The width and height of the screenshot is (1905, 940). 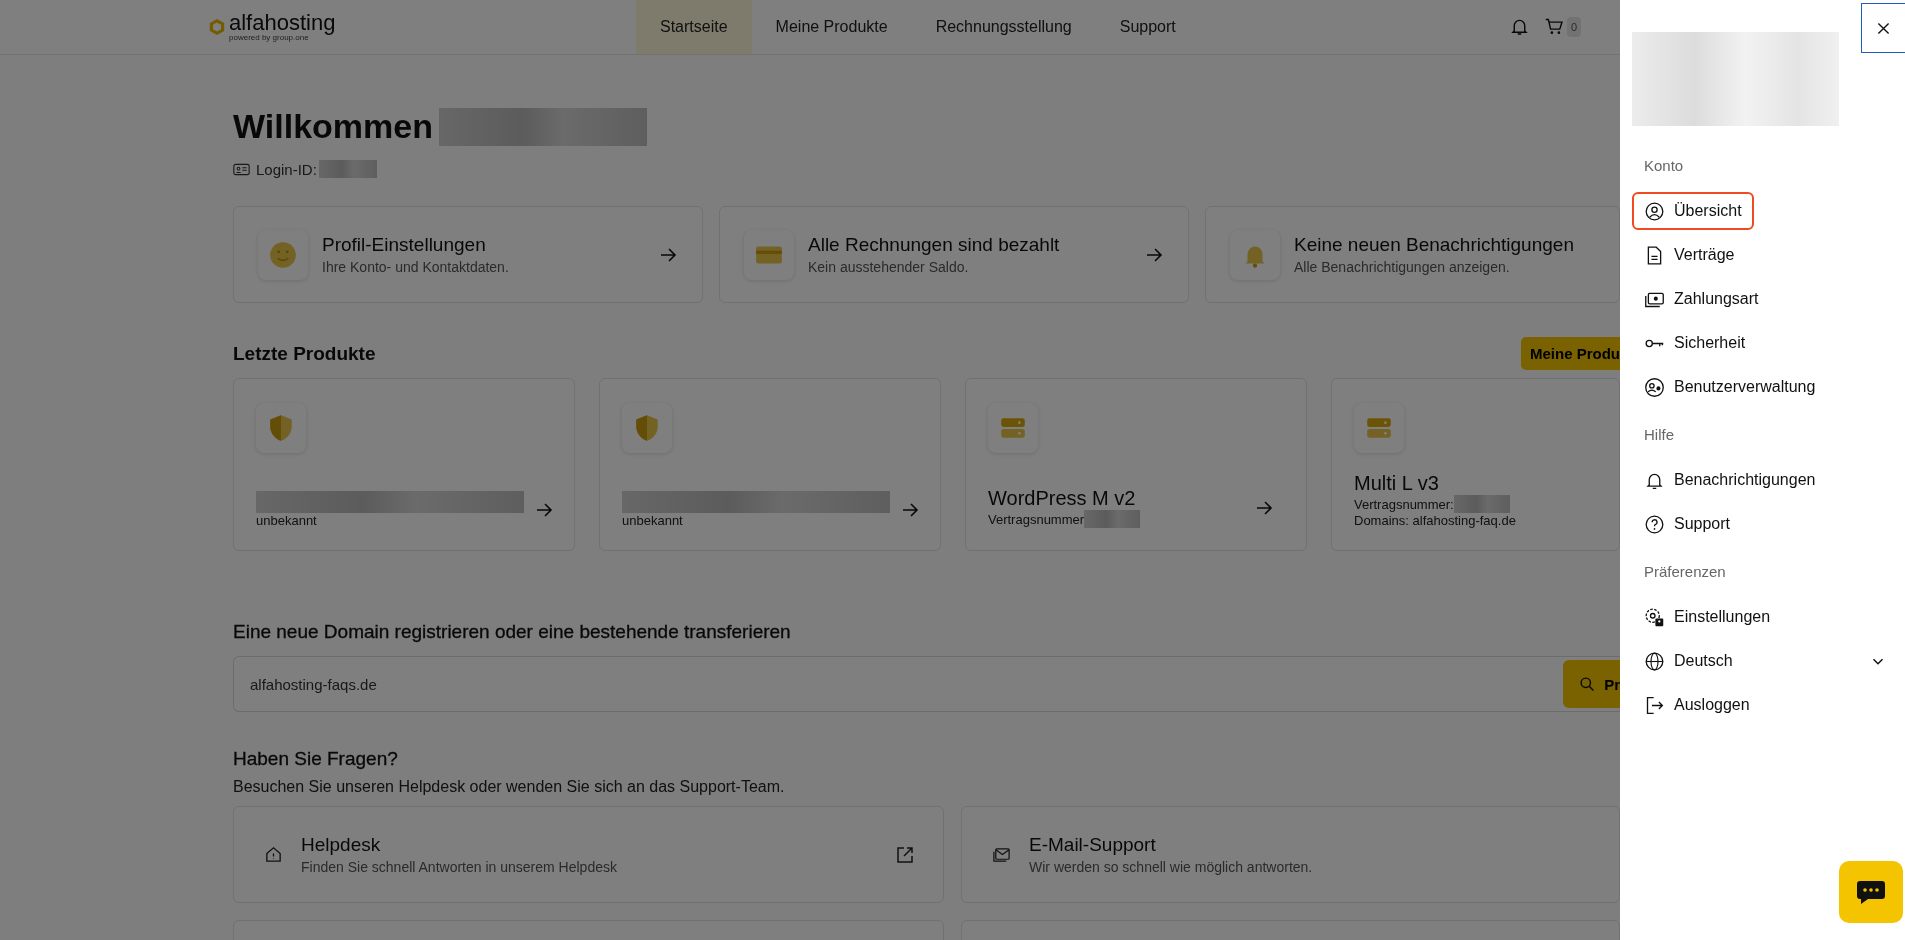 What do you see at coordinates (1762, 299) in the screenshot?
I see `menu-item: Zahlungsart` at bounding box center [1762, 299].